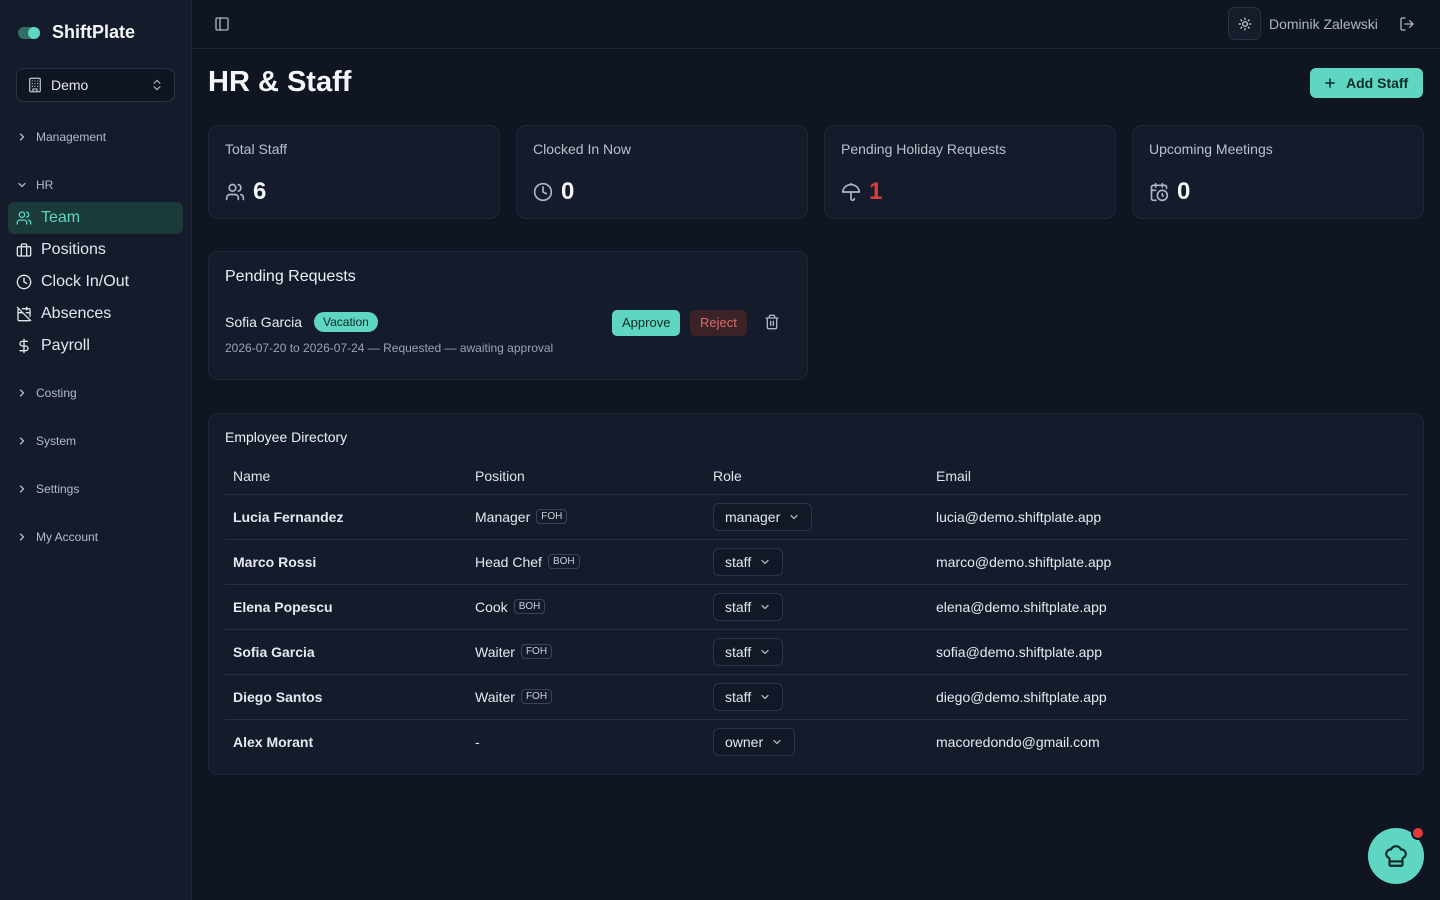 This screenshot has height=900, width=1440. What do you see at coordinates (260, 191) in the screenshot?
I see `stat-number: 6` at bounding box center [260, 191].